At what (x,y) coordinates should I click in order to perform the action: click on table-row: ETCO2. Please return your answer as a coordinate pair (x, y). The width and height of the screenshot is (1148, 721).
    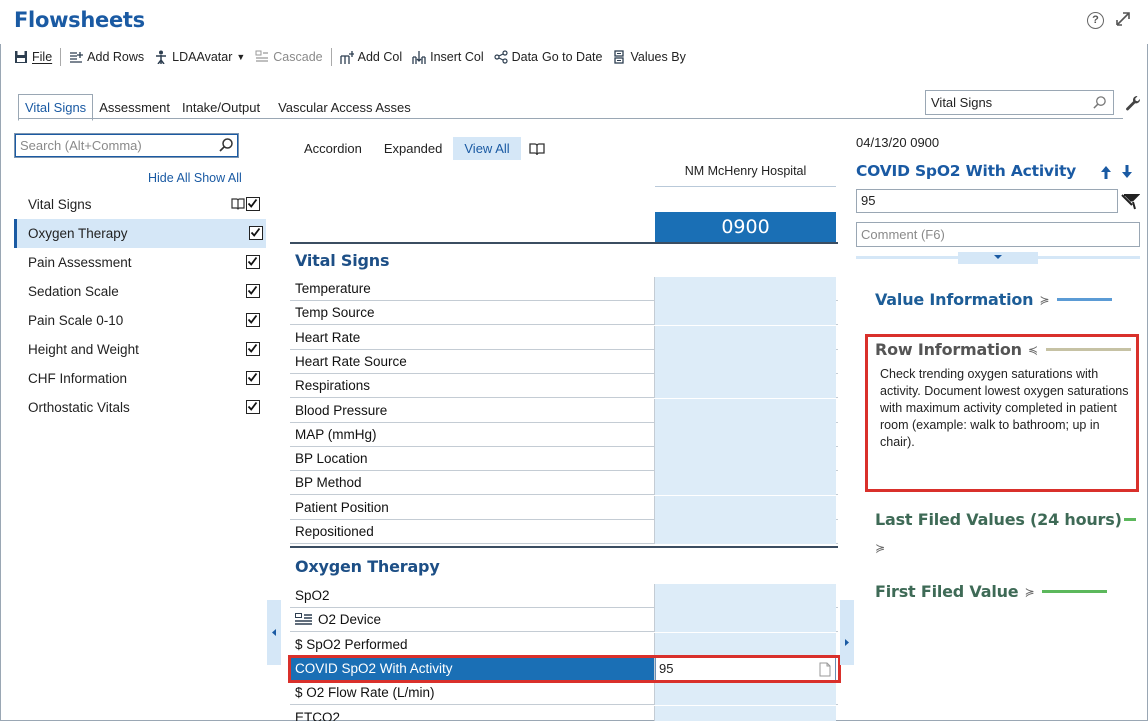
    Looking at the image, I should click on (564, 713).